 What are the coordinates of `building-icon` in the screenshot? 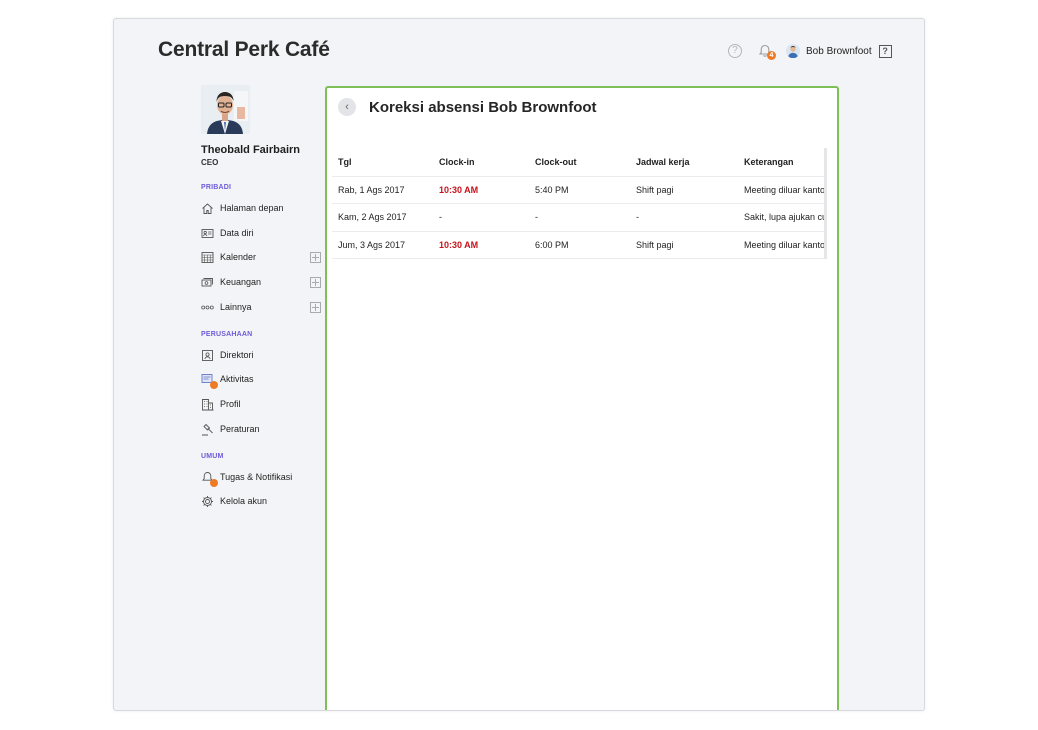 It's located at (207, 404).